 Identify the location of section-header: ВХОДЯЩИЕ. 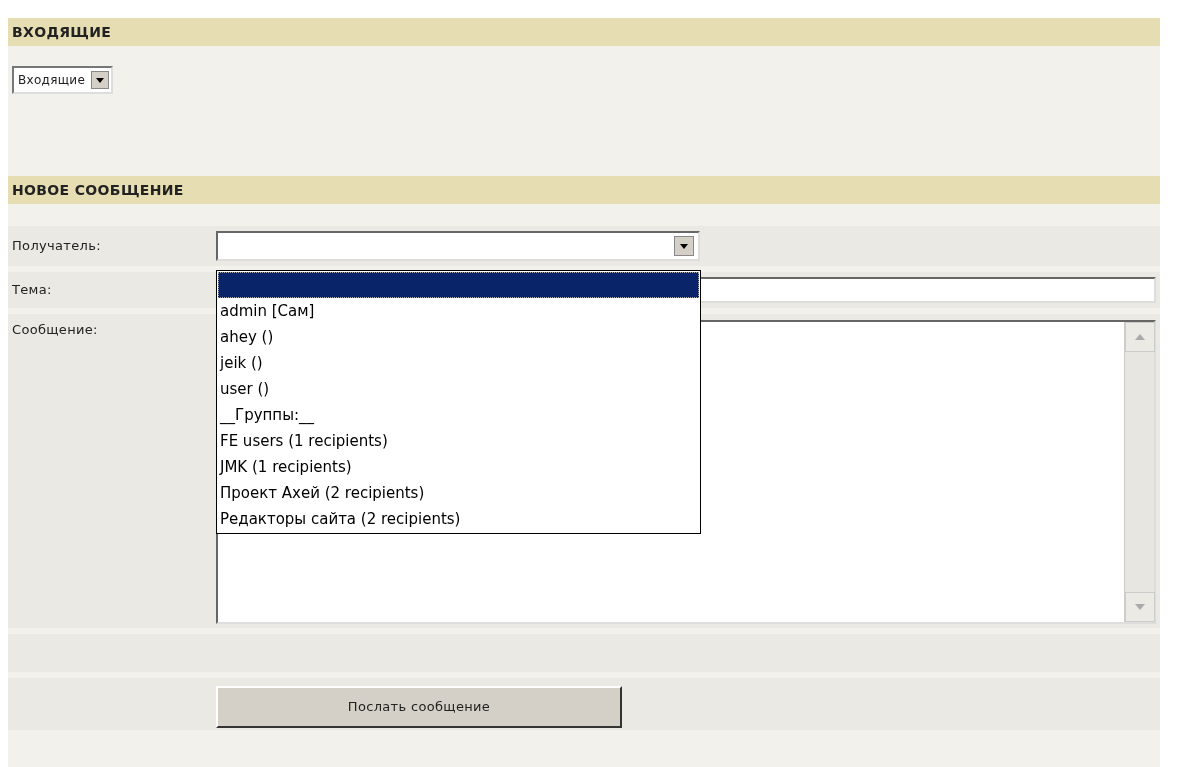
(584, 32).